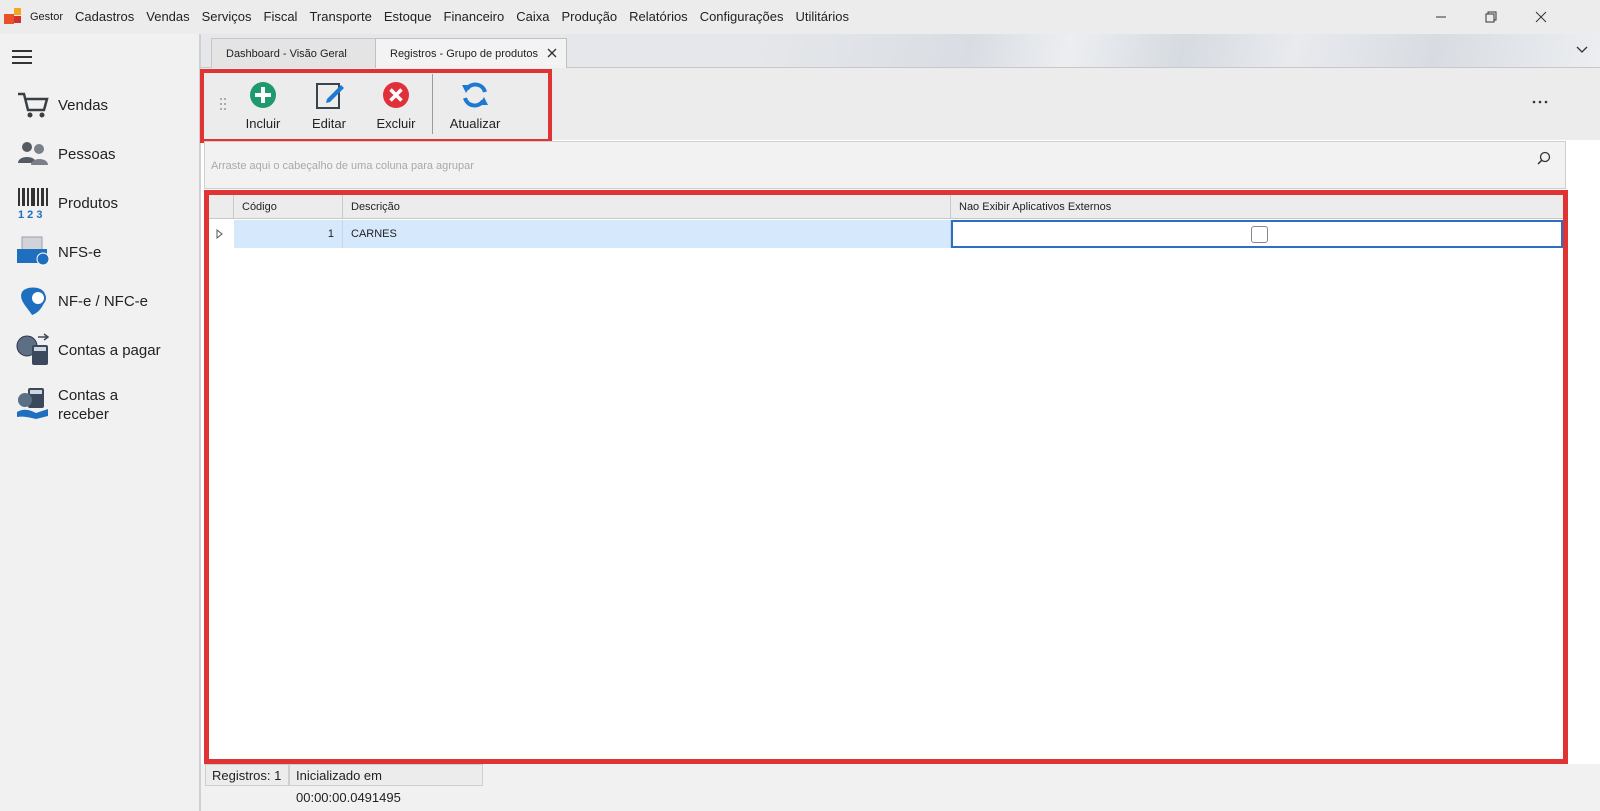 This screenshot has width=1600, height=811. What do you see at coordinates (552, 53) in the screenshot?
I see `close-tab-icon` at bounding box center [552, 53].